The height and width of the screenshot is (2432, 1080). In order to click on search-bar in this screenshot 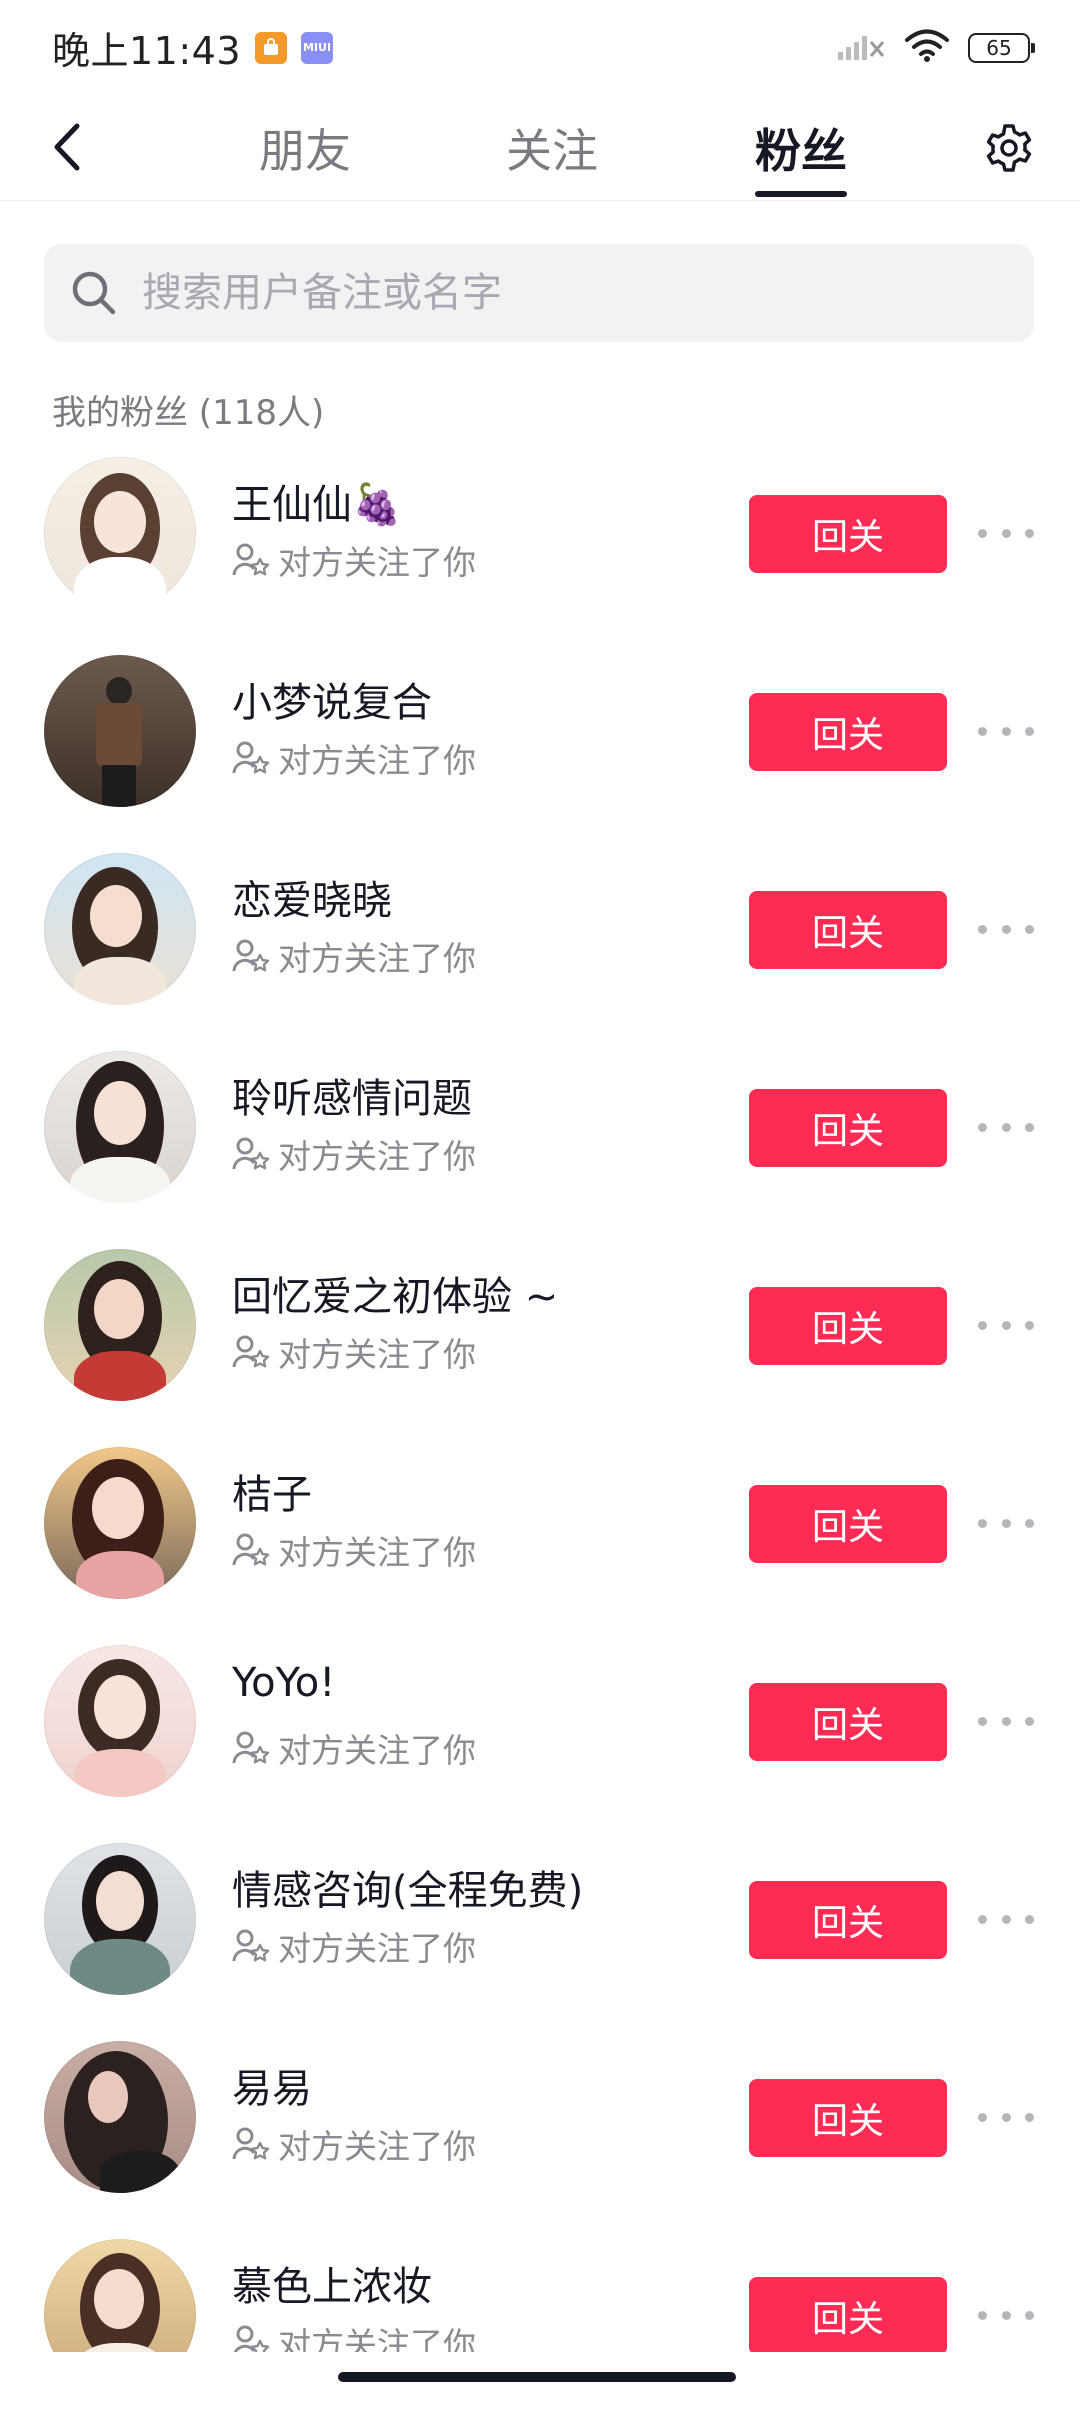, I will do `click(539, 293)`.